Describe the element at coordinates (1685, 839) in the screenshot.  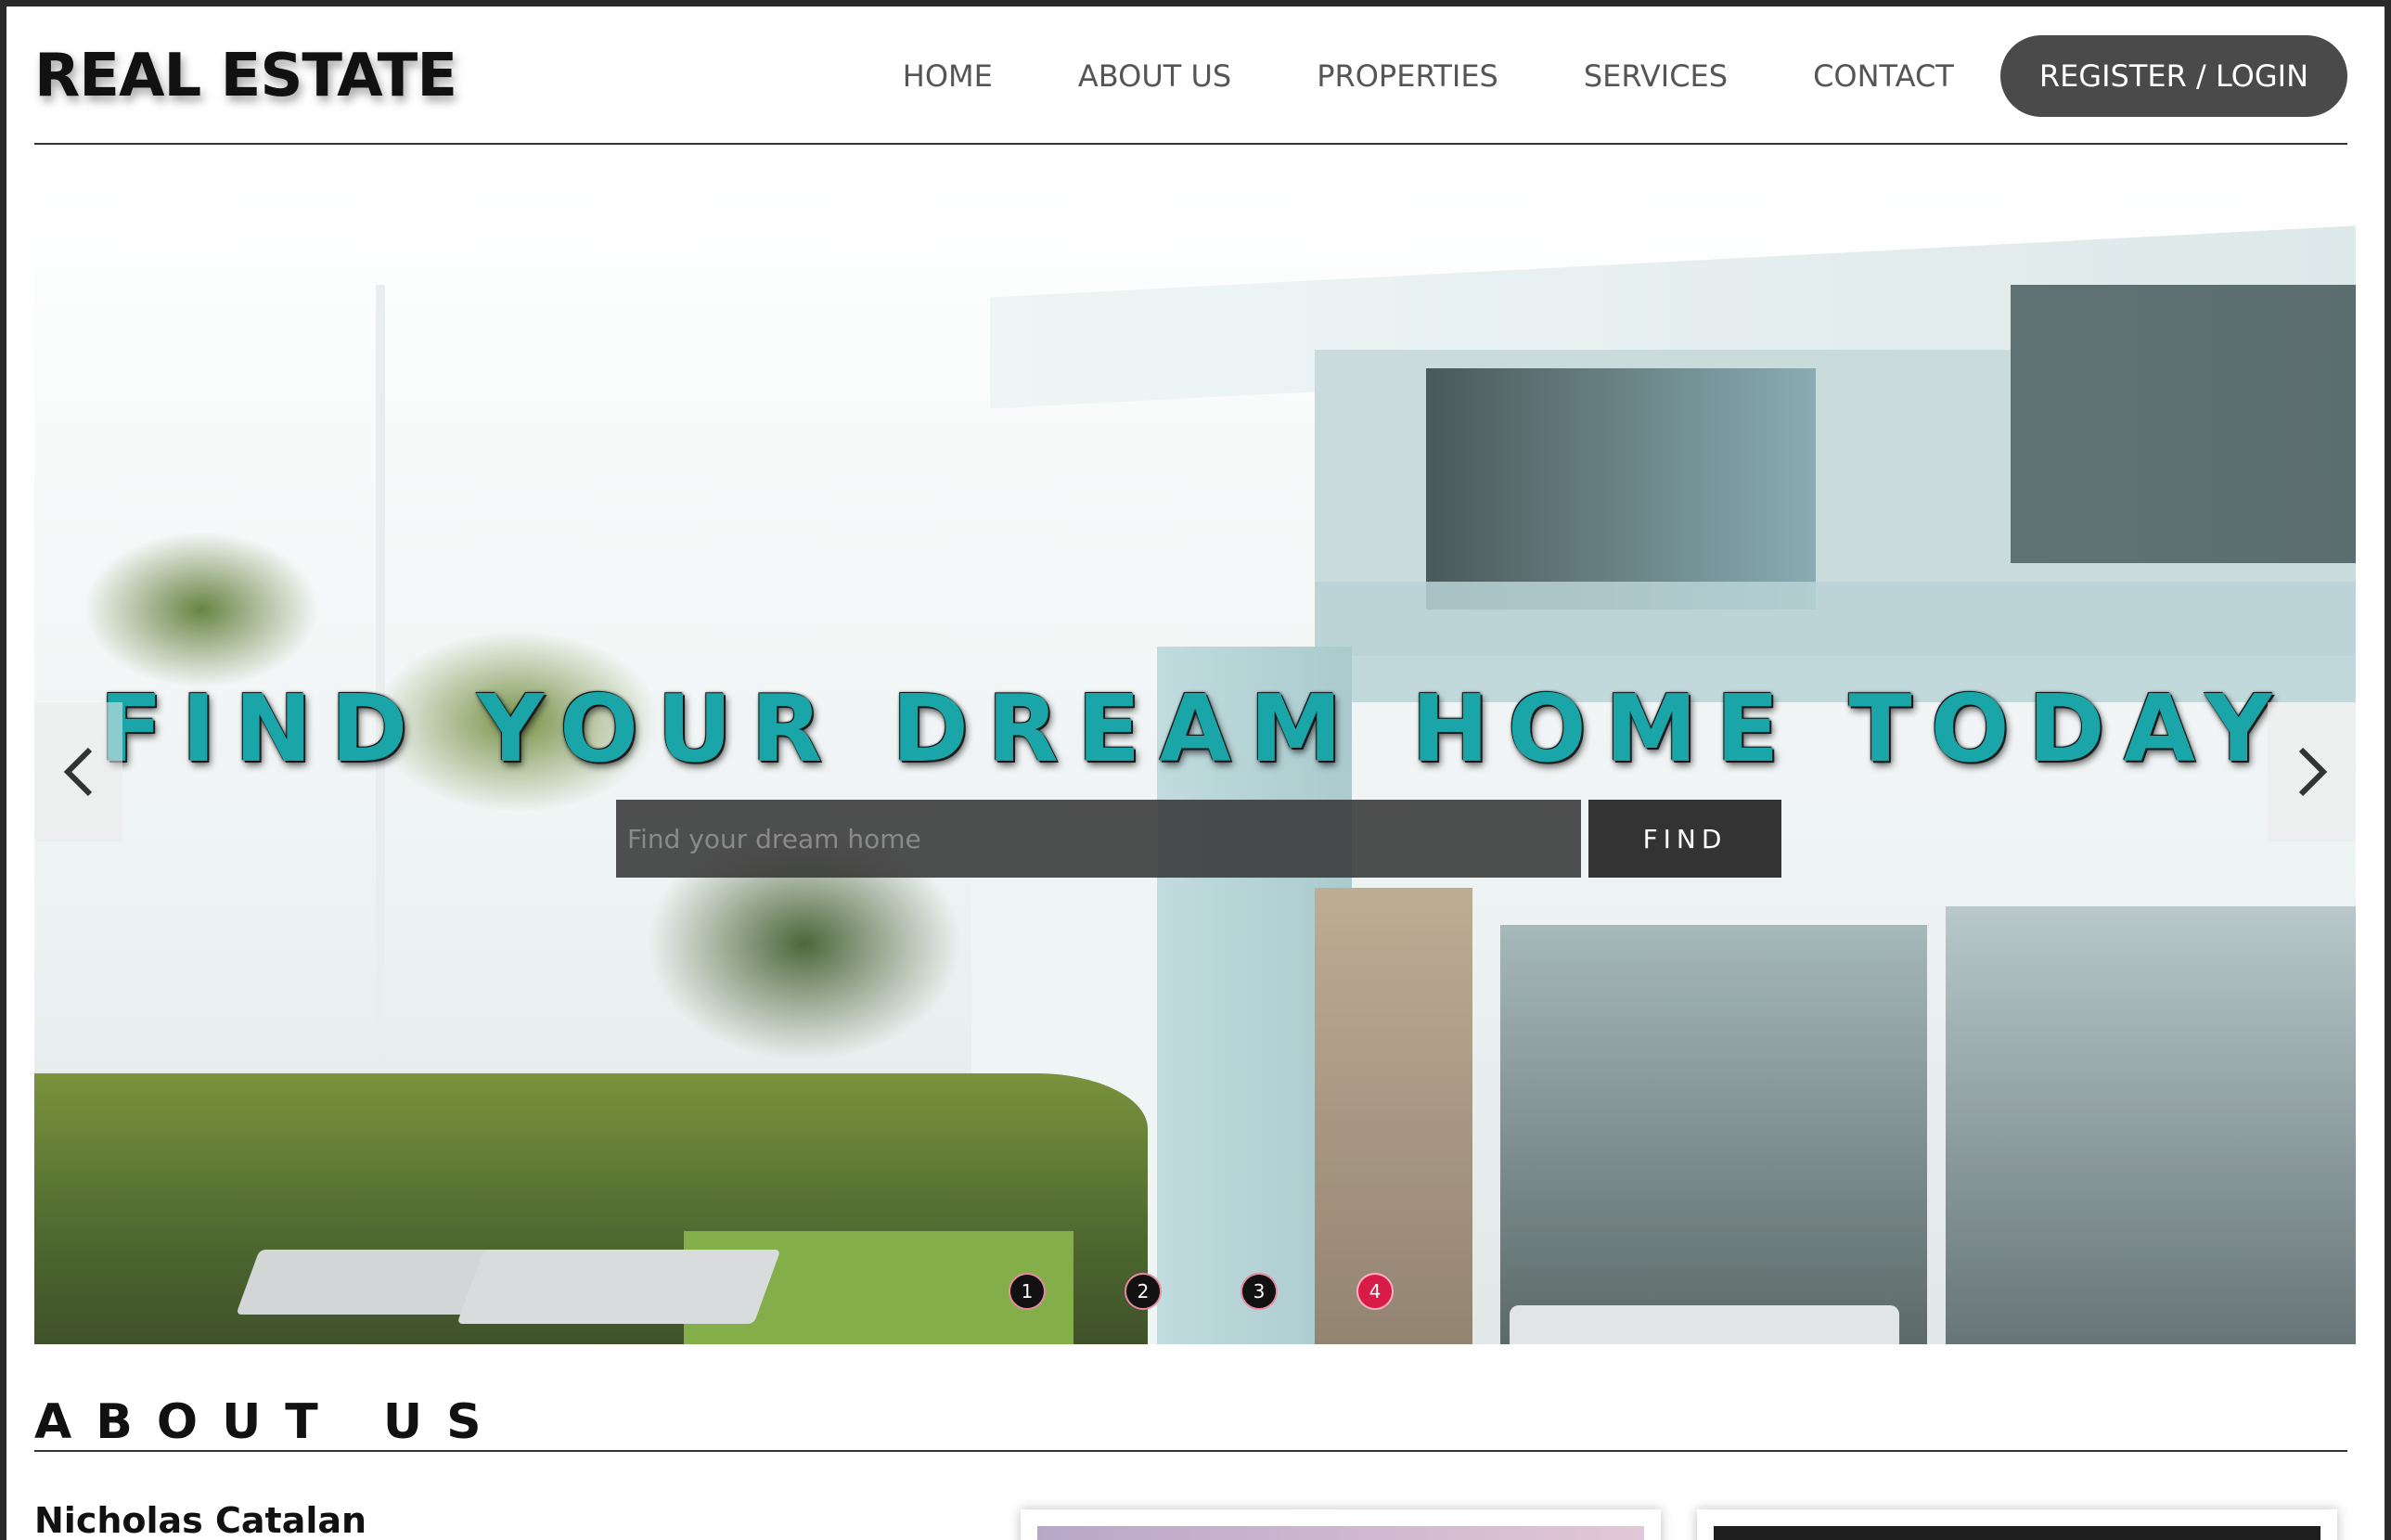
I see `find-button: FIND` at that location.